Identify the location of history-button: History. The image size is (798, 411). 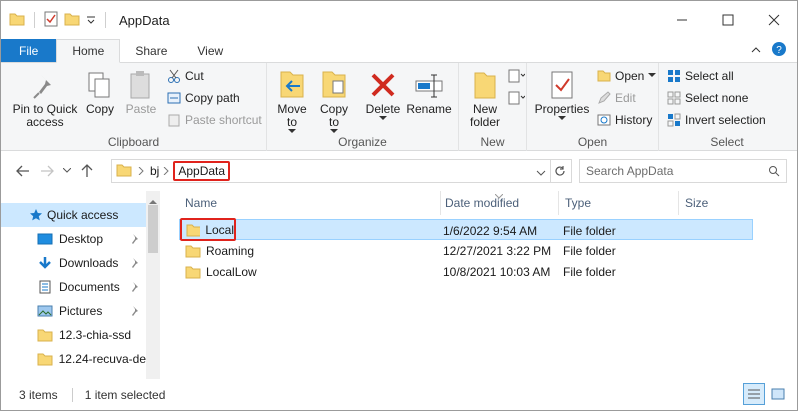
(624, 120).